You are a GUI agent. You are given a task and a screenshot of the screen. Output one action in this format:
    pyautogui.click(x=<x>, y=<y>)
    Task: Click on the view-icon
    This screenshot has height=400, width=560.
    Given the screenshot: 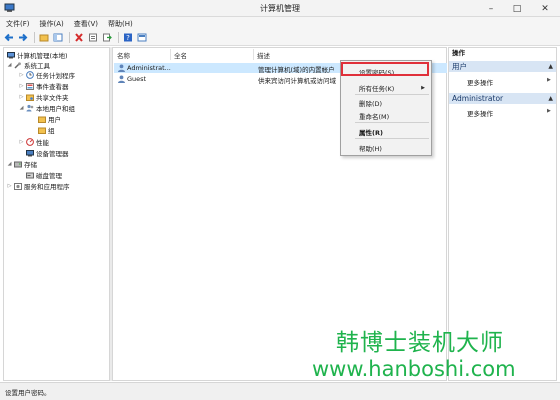 What is the action you would take?
    pyautogui.click(x=142, y=38)
    